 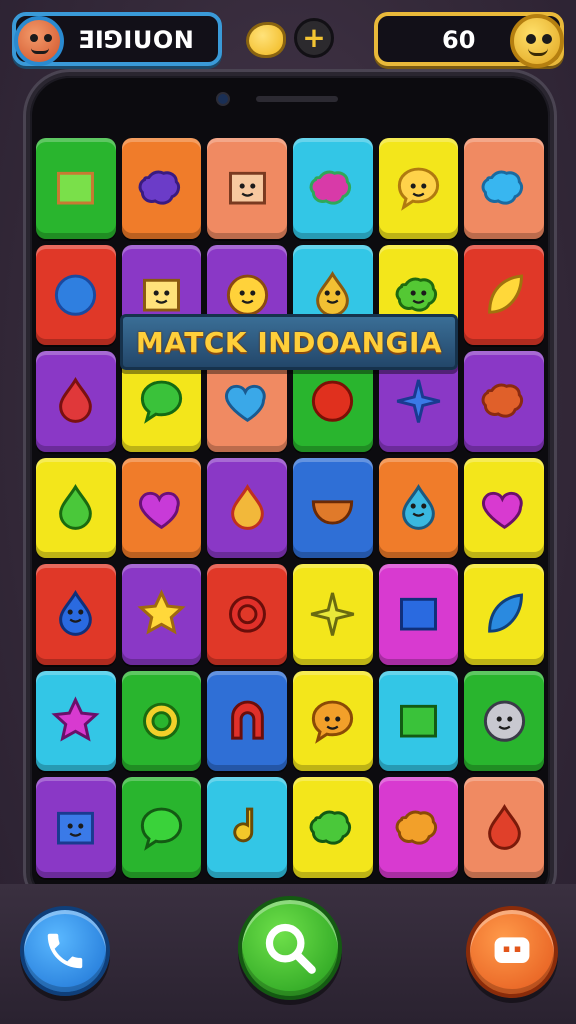 I want to click on red-pear-icon, so click(x=504, y=826).